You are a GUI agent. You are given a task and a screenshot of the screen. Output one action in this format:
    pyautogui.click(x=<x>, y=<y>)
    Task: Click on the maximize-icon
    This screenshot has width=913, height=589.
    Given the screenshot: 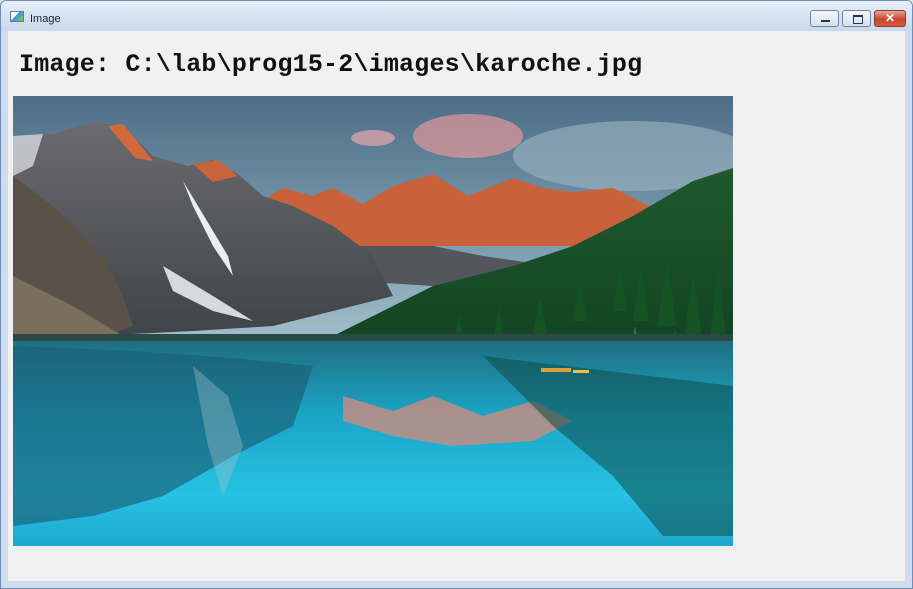 What is the action you would take?
    pyautogui.click(x=856, y=18)
    